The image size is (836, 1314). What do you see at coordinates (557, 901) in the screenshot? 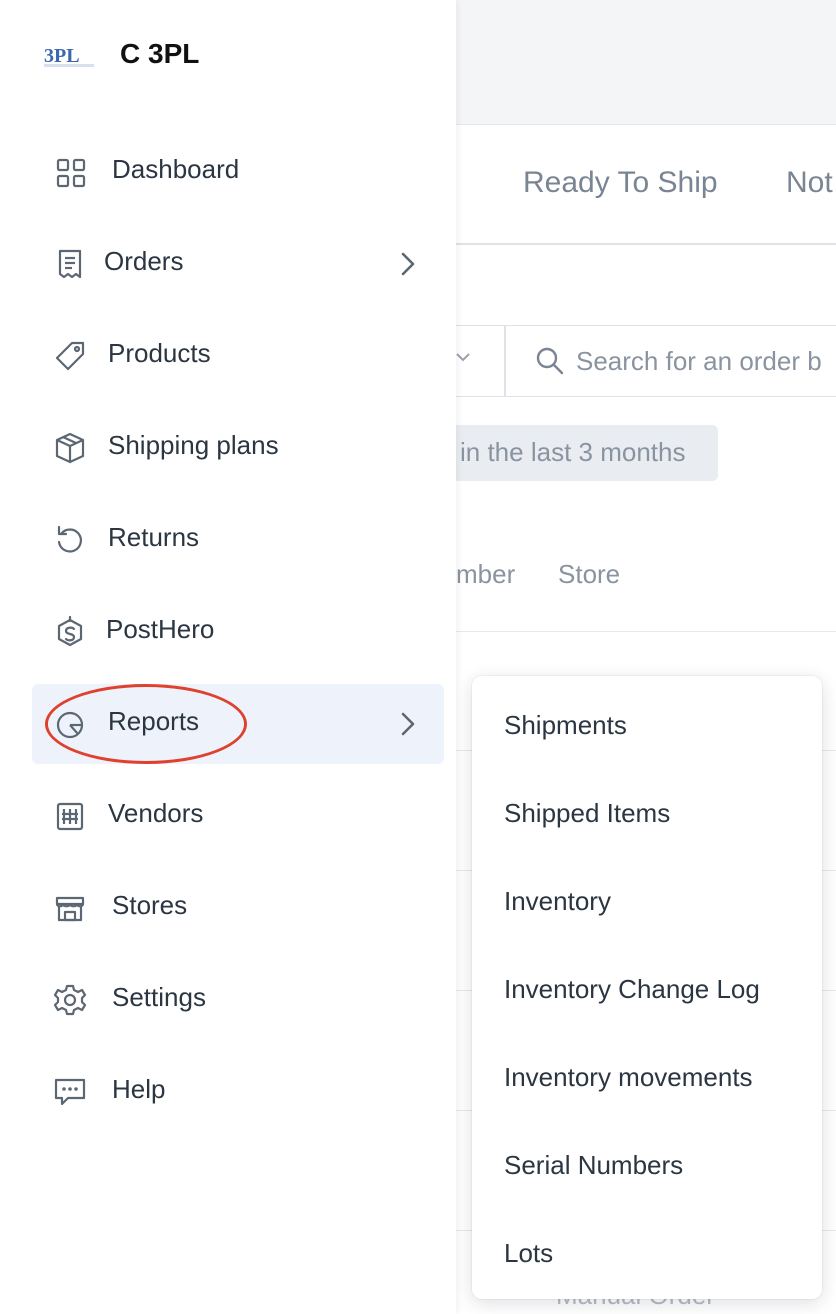
I see `submenu-item-inventory: Inventory` at bounding box center [557, 901].